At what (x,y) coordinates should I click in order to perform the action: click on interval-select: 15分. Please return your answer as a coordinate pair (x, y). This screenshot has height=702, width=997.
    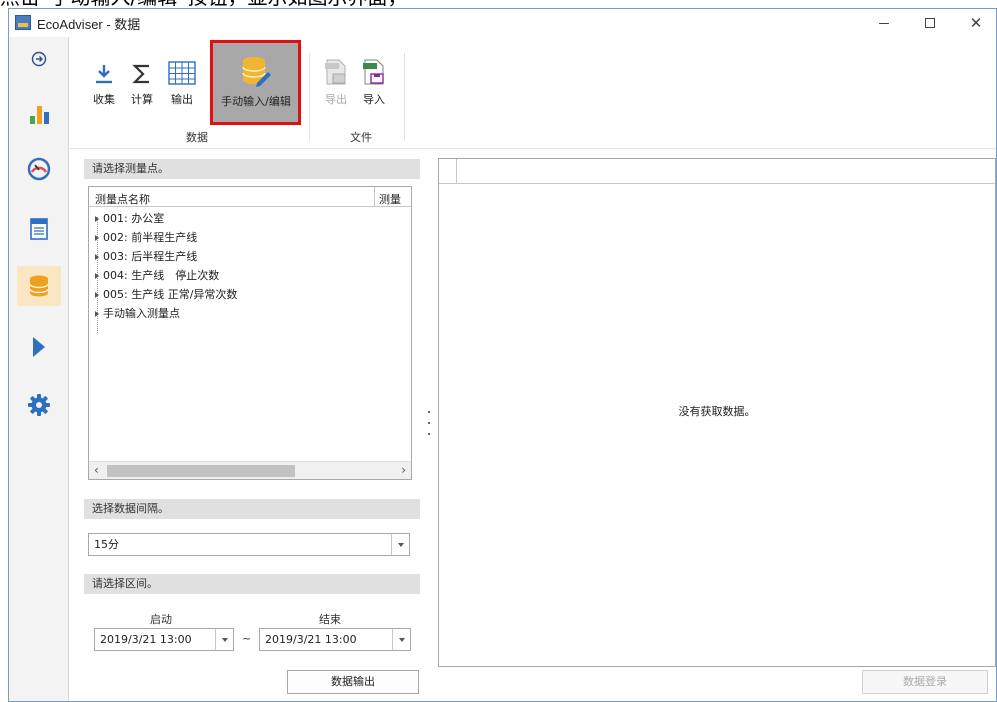
    Looking at the image, I should click on (249, 544).